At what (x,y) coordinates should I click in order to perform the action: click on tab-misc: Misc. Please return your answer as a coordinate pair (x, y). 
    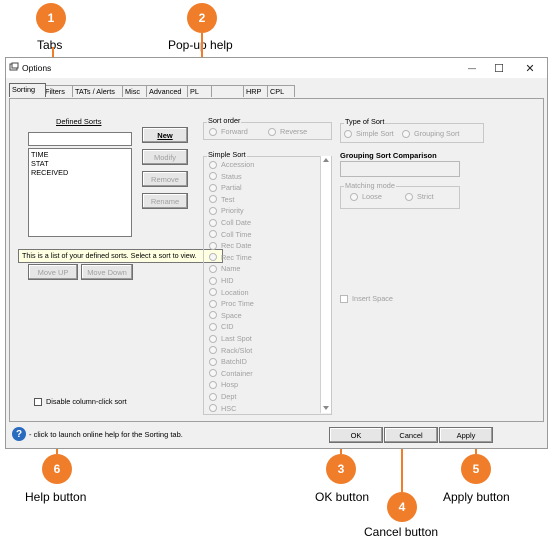
    Looking at the image, I should click on (135, 91).